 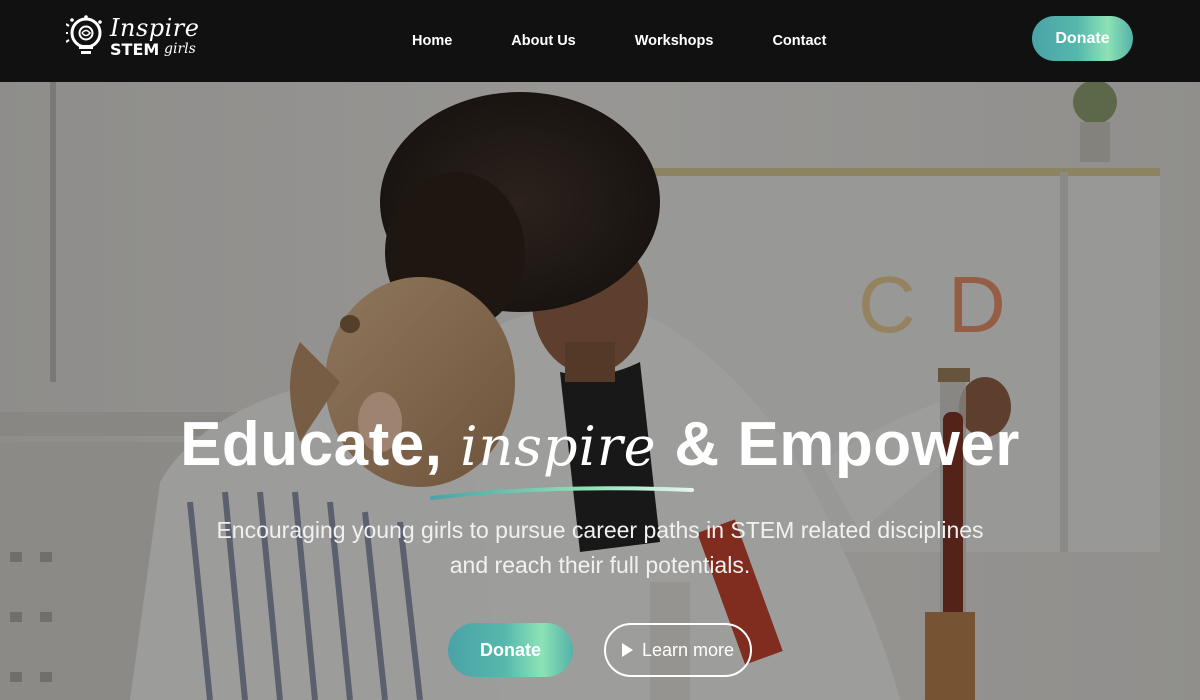 I want to click on hero-title: Educate, inspire & Empower, so click(x=600, y=446).